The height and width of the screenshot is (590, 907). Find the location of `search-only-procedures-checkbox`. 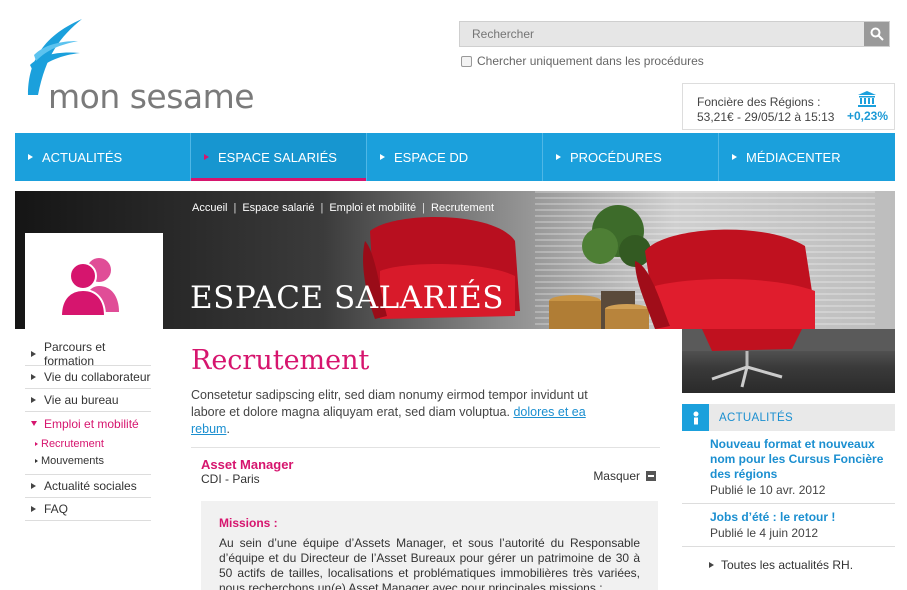

search-only-procedures-checkbox is located at coordinates (466, 61).